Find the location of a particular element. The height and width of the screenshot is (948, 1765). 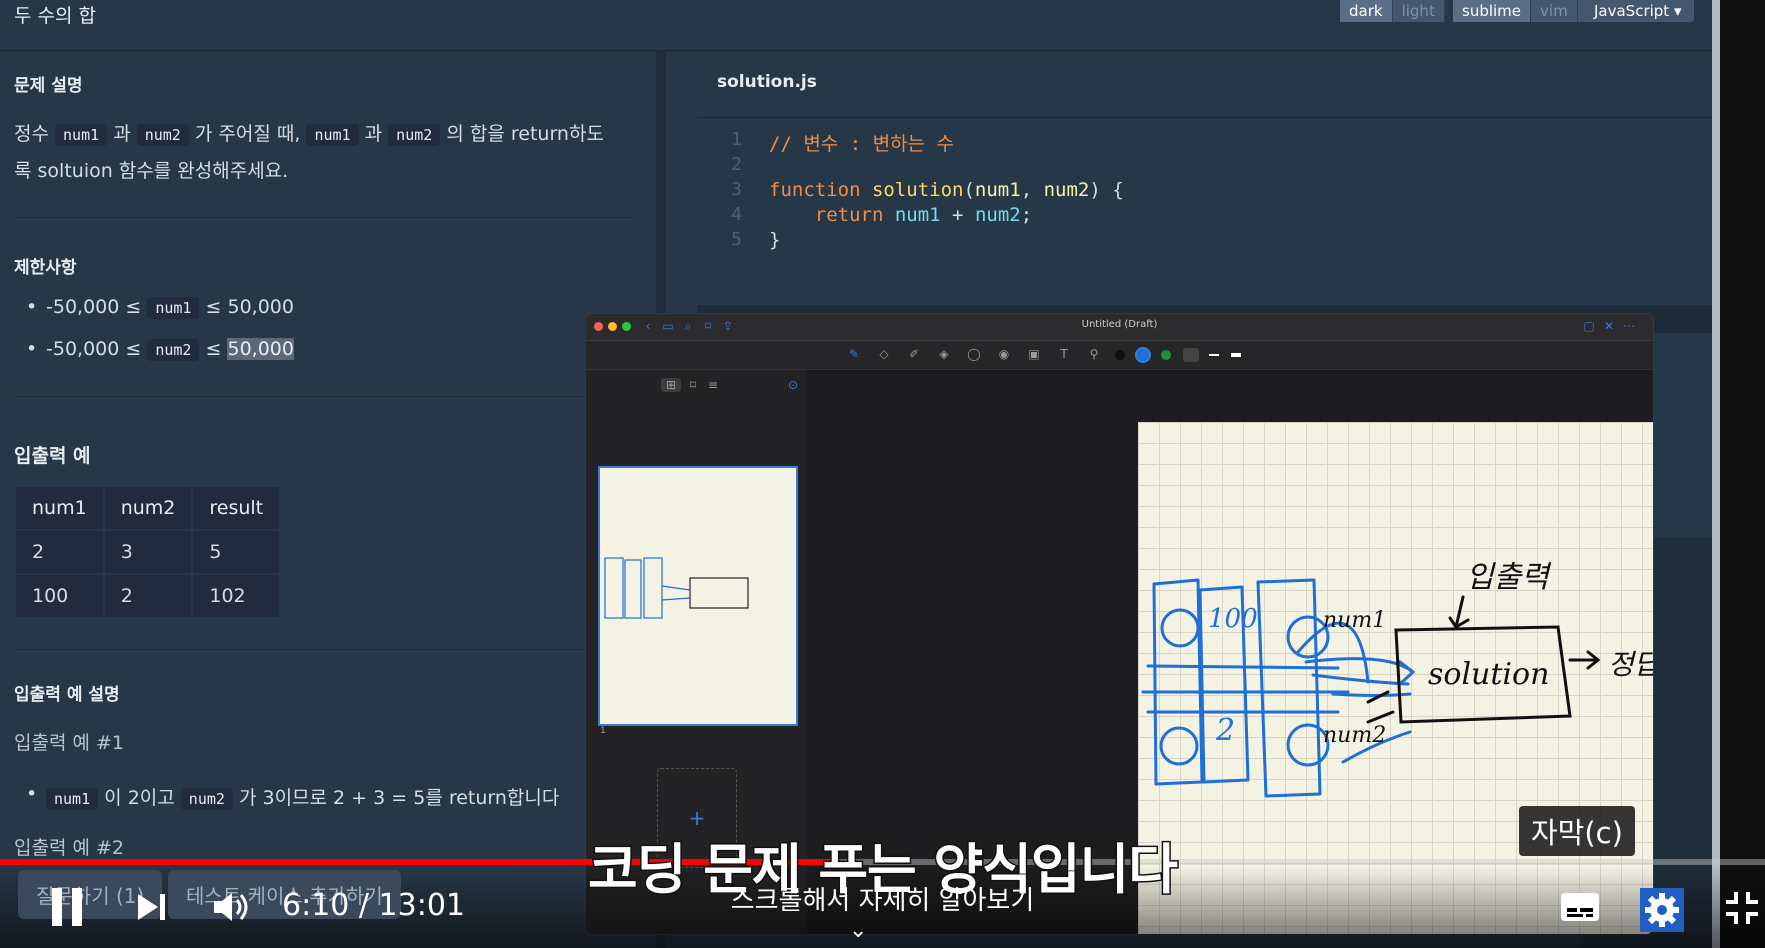

image-icon: ▣ is located at coordinates (1034, 354).